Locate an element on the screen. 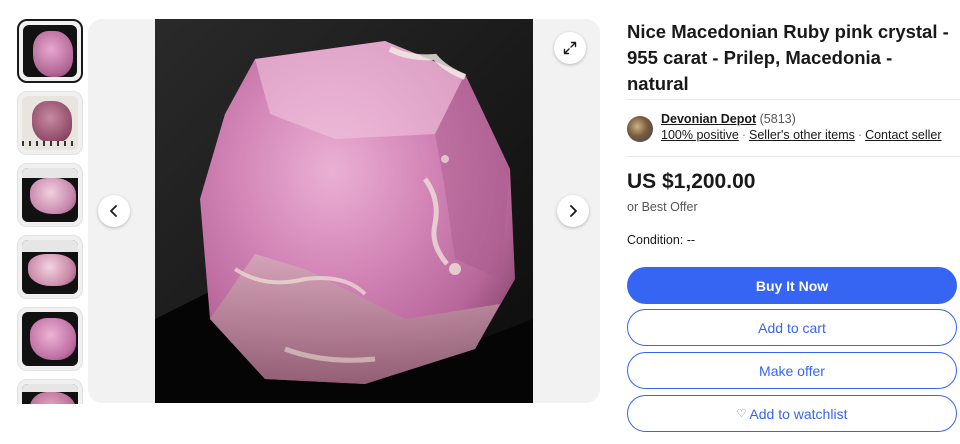 This screenshot has width=960, height=444. add-to-watchlist-label: Add to watchlist is located at coordinates (798, 413).